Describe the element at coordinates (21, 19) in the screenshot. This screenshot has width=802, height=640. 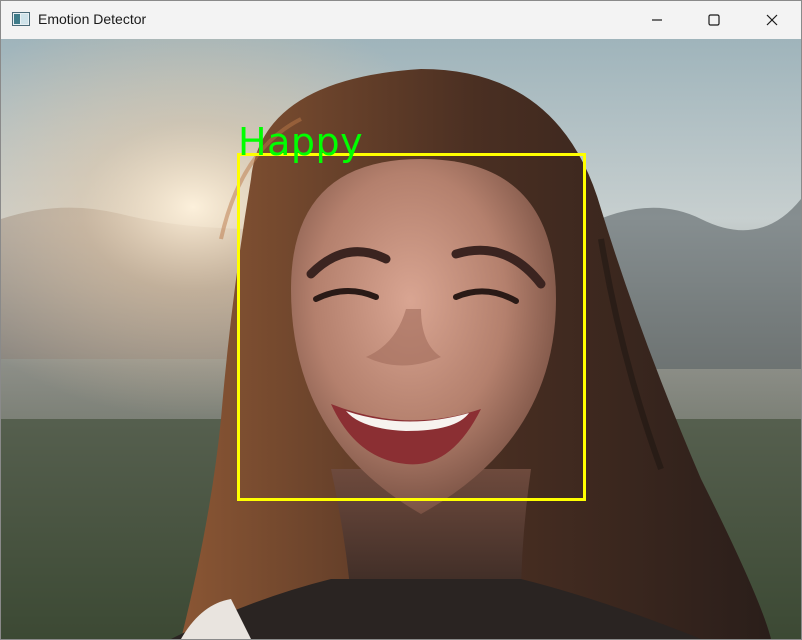
I see `app-window-icon` at that location.